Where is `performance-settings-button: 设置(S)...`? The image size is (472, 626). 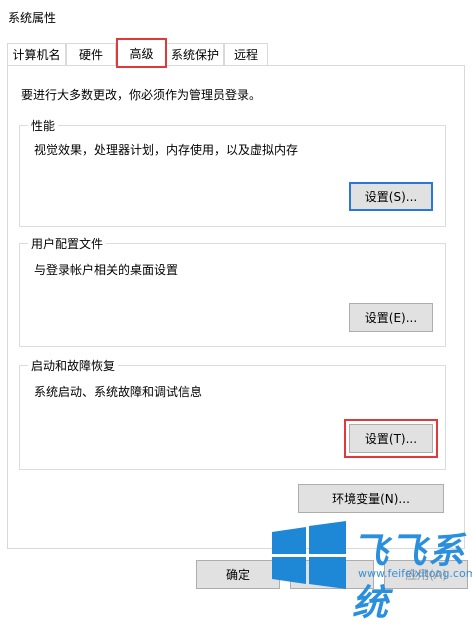
performance-settings-button: 设置(S)... is located at coordinates (391, 196).